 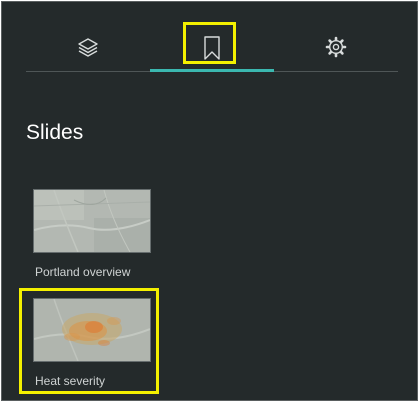 I want to click on gear-icon, so click(x=336, y=47).